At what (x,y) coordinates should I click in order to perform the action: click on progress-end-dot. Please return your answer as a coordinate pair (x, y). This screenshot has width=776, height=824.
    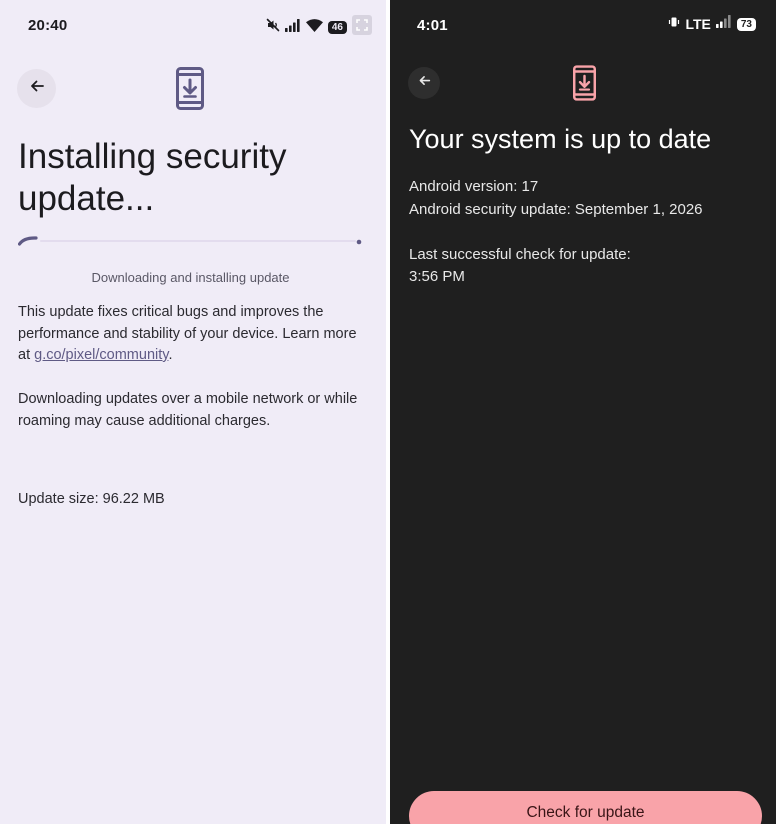
    Looking at the image, I should click on (359, 242).